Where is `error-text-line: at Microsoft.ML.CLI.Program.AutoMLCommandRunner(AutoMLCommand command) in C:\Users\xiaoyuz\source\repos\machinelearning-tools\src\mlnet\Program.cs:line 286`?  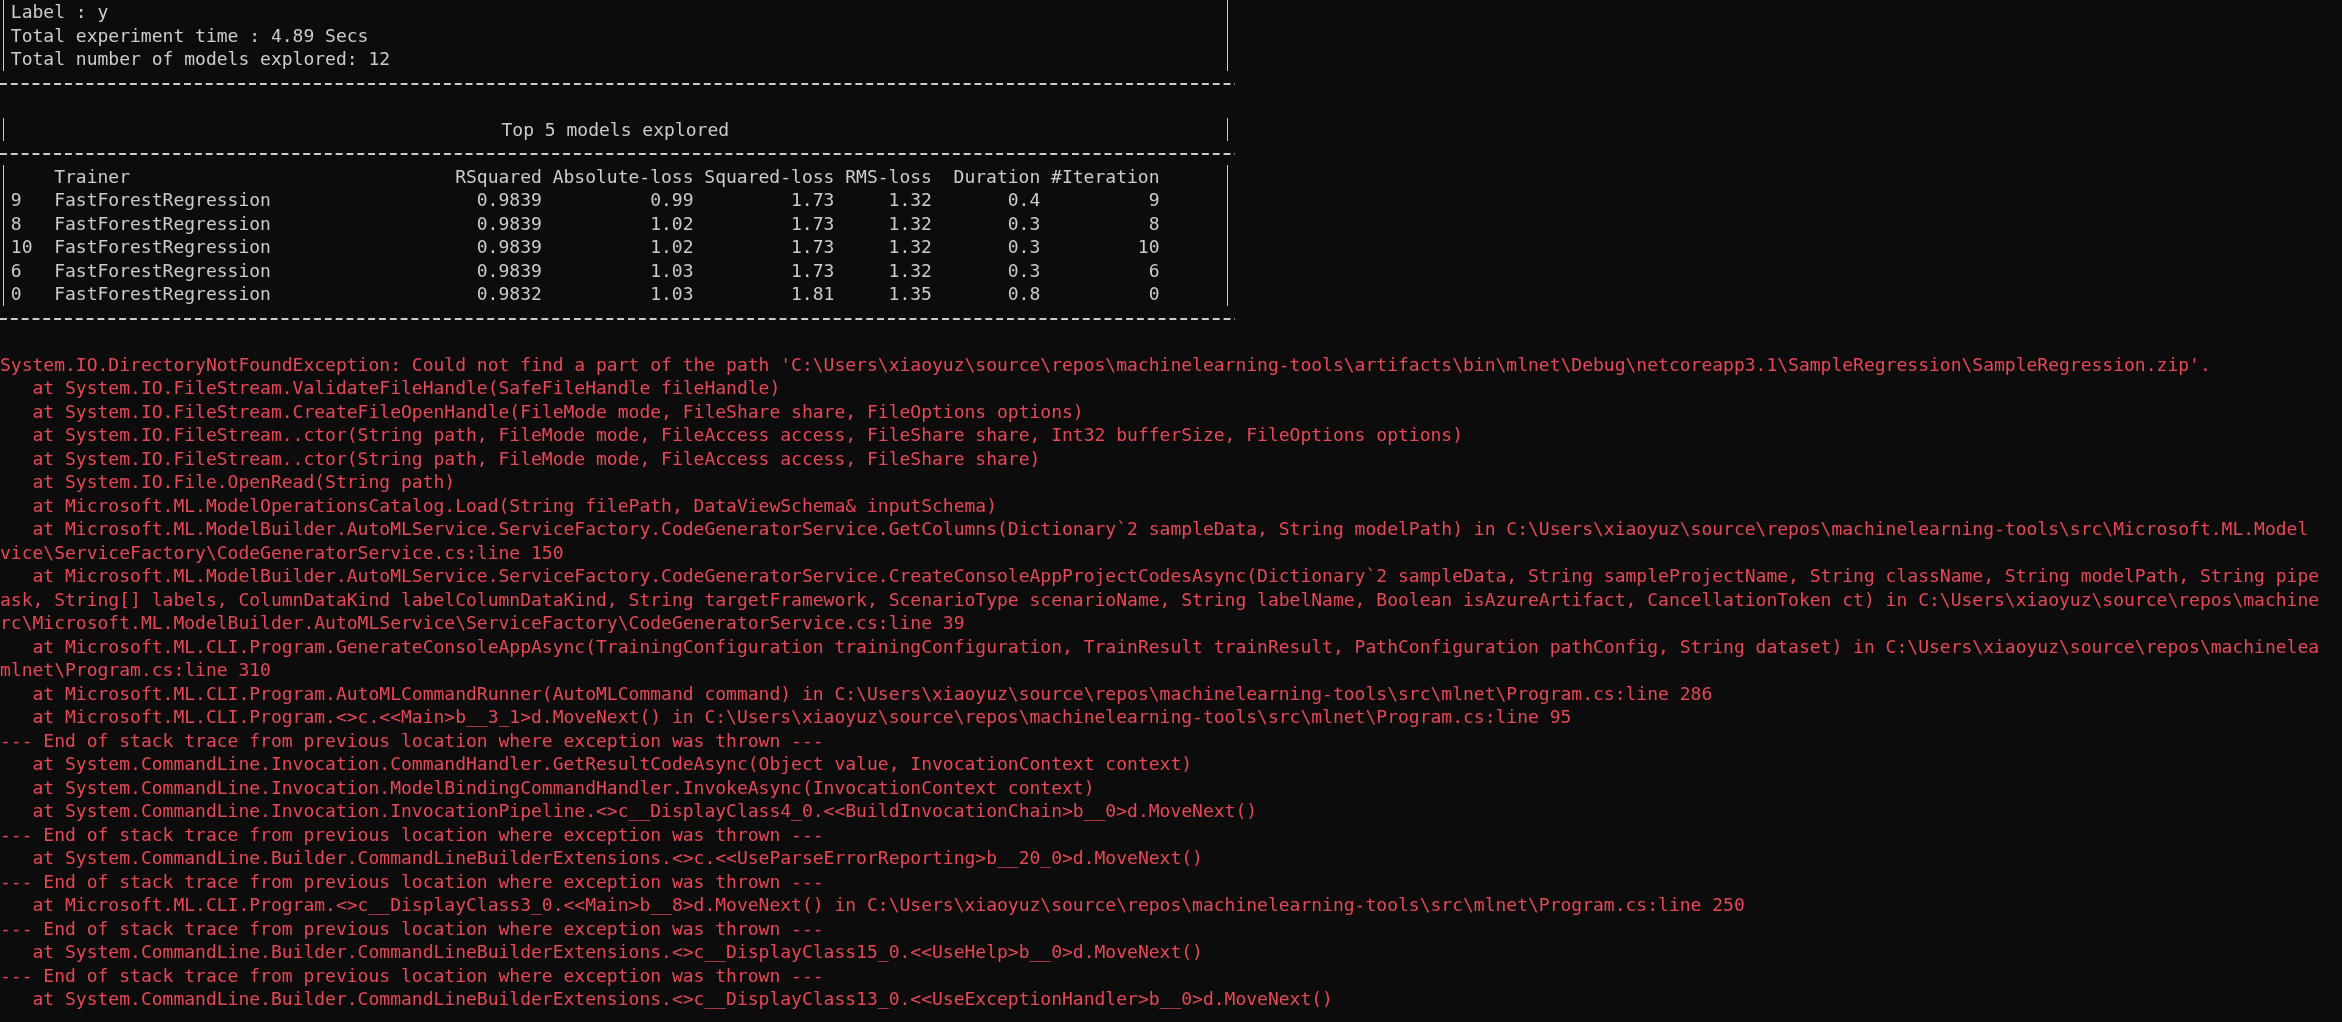
error-text-line: at Microsoft.ML.CLI.Program.AutoMLCommandRunner(AutoMLCommand command) in C:\Users\xiaoyuz\source\repos\machinelearning-tools\src\mlnet\Program.cs:line 286 is located at coordinates (872, 693).